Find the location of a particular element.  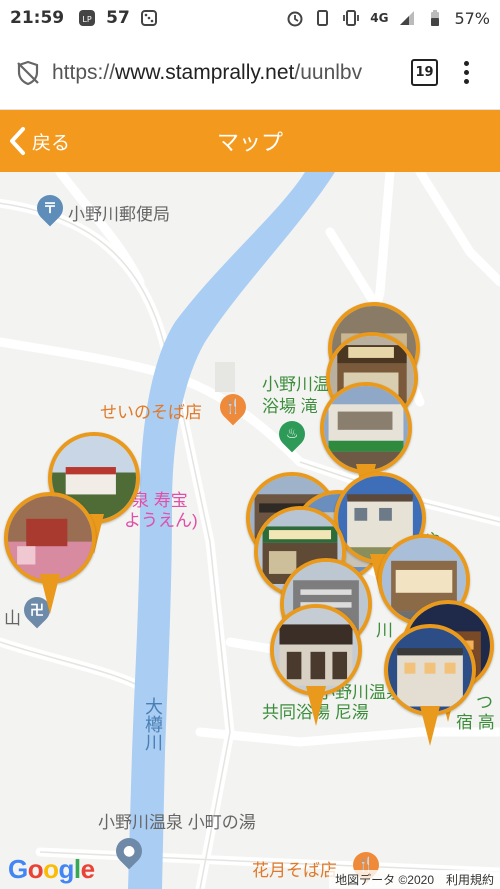

back-label: 戻る is located at coordinates (51, 142).